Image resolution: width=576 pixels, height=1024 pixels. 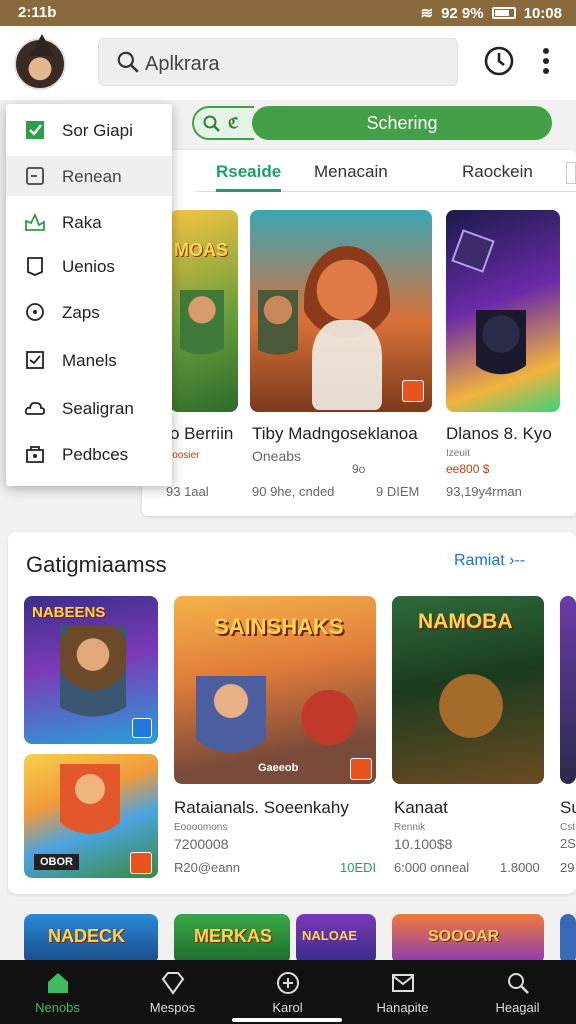 I want to click on tab-overflow, so click(x=571, y=173).